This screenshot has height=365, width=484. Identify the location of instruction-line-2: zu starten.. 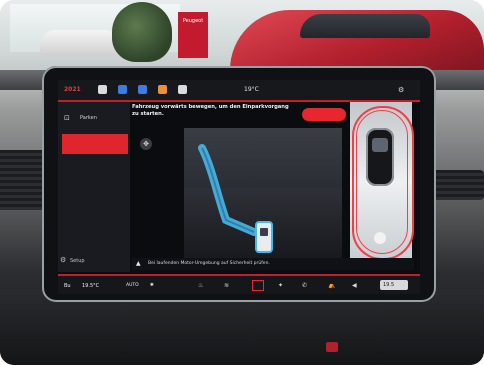
(148, 114).